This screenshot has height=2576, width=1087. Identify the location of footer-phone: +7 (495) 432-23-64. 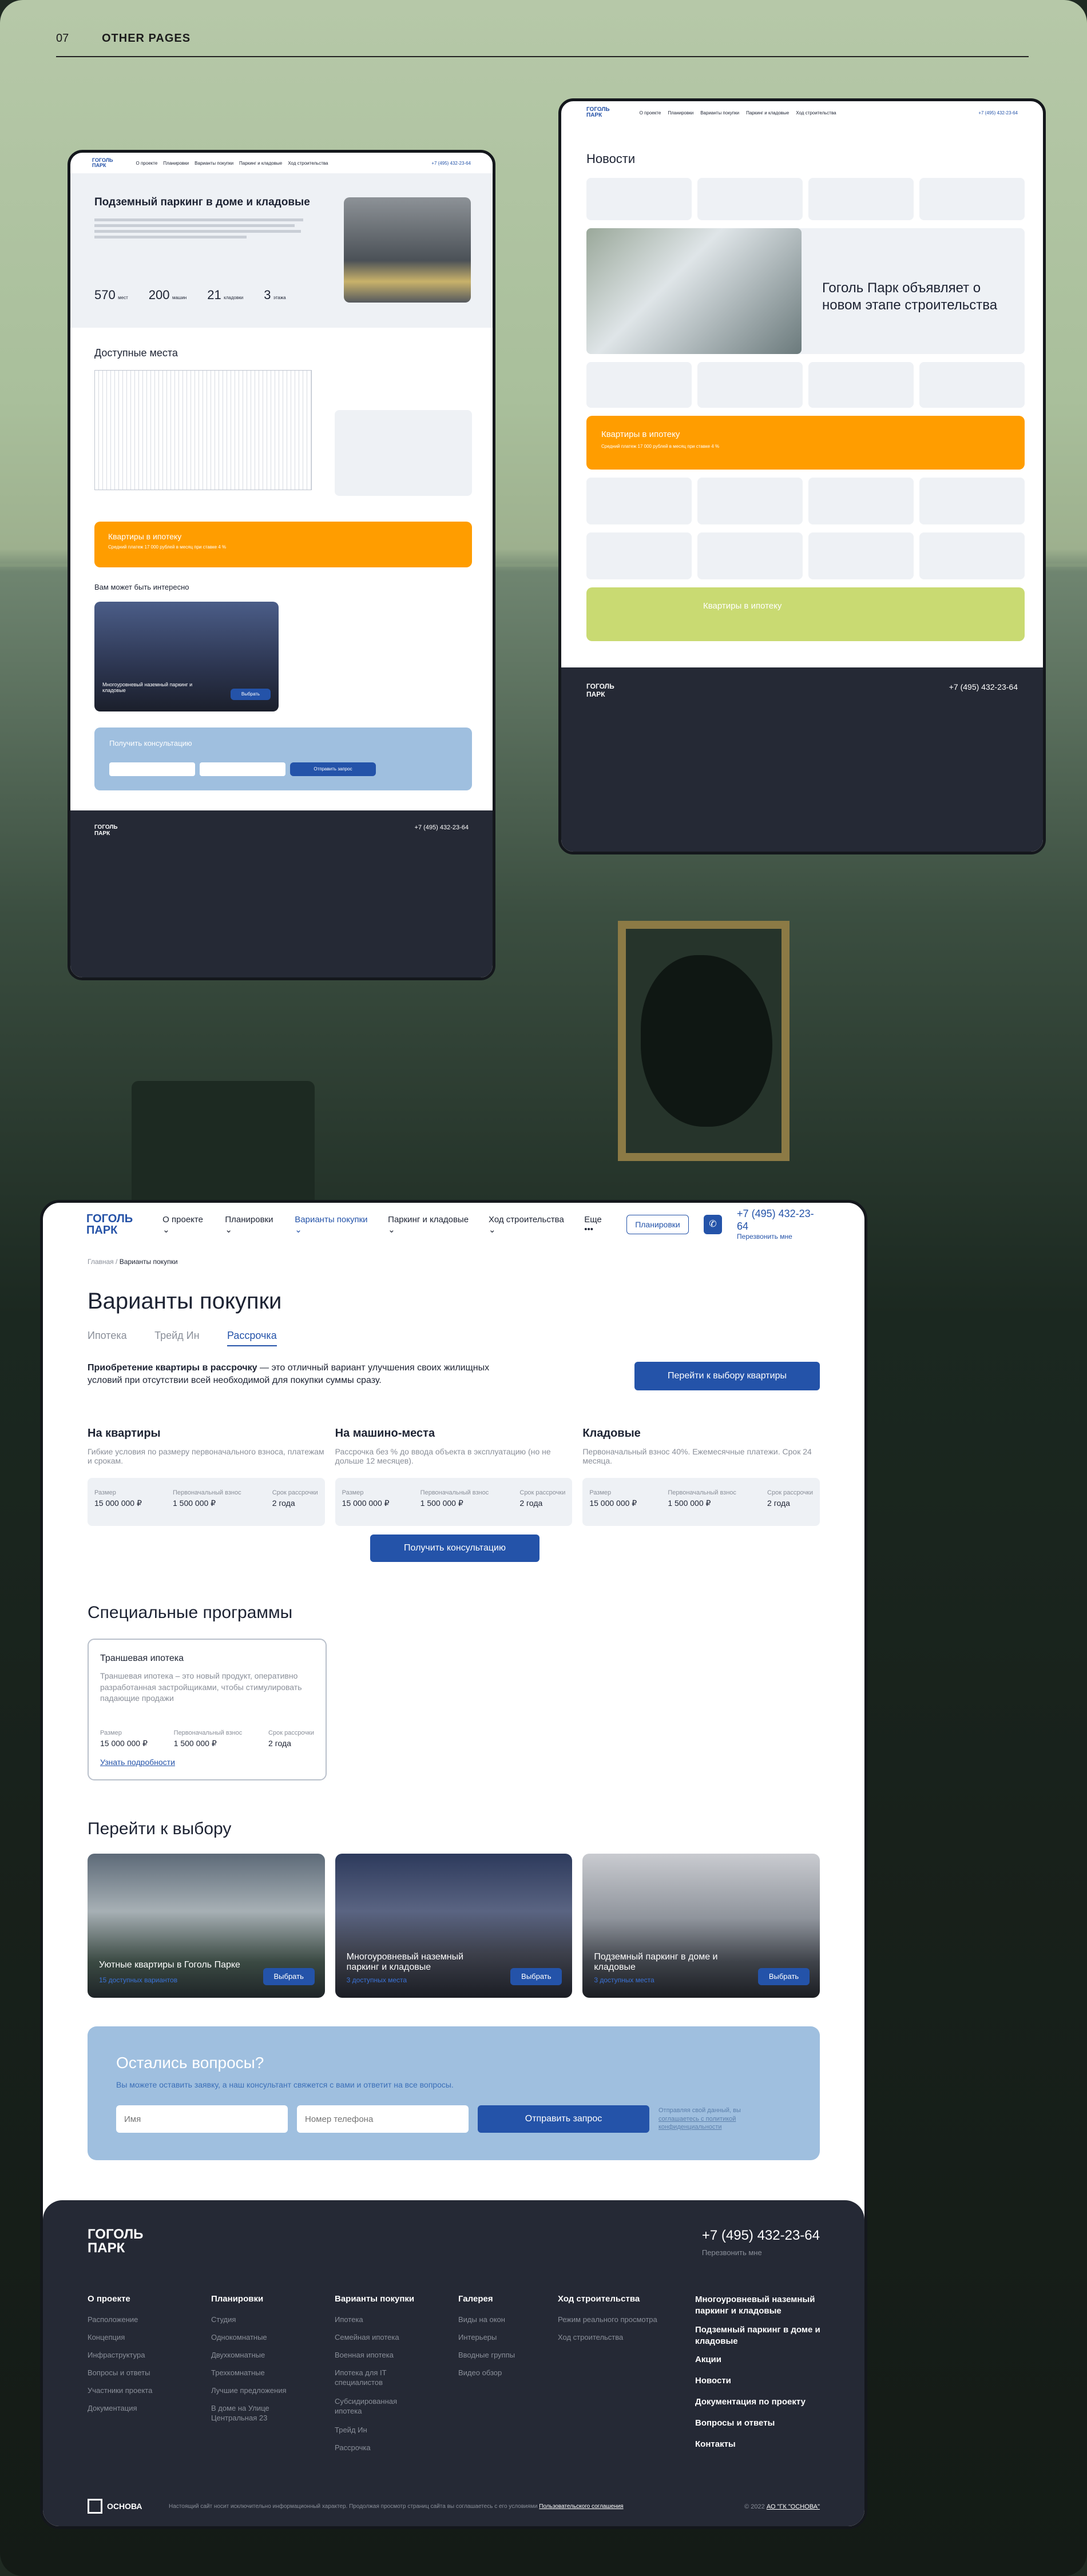
(761, 2236).